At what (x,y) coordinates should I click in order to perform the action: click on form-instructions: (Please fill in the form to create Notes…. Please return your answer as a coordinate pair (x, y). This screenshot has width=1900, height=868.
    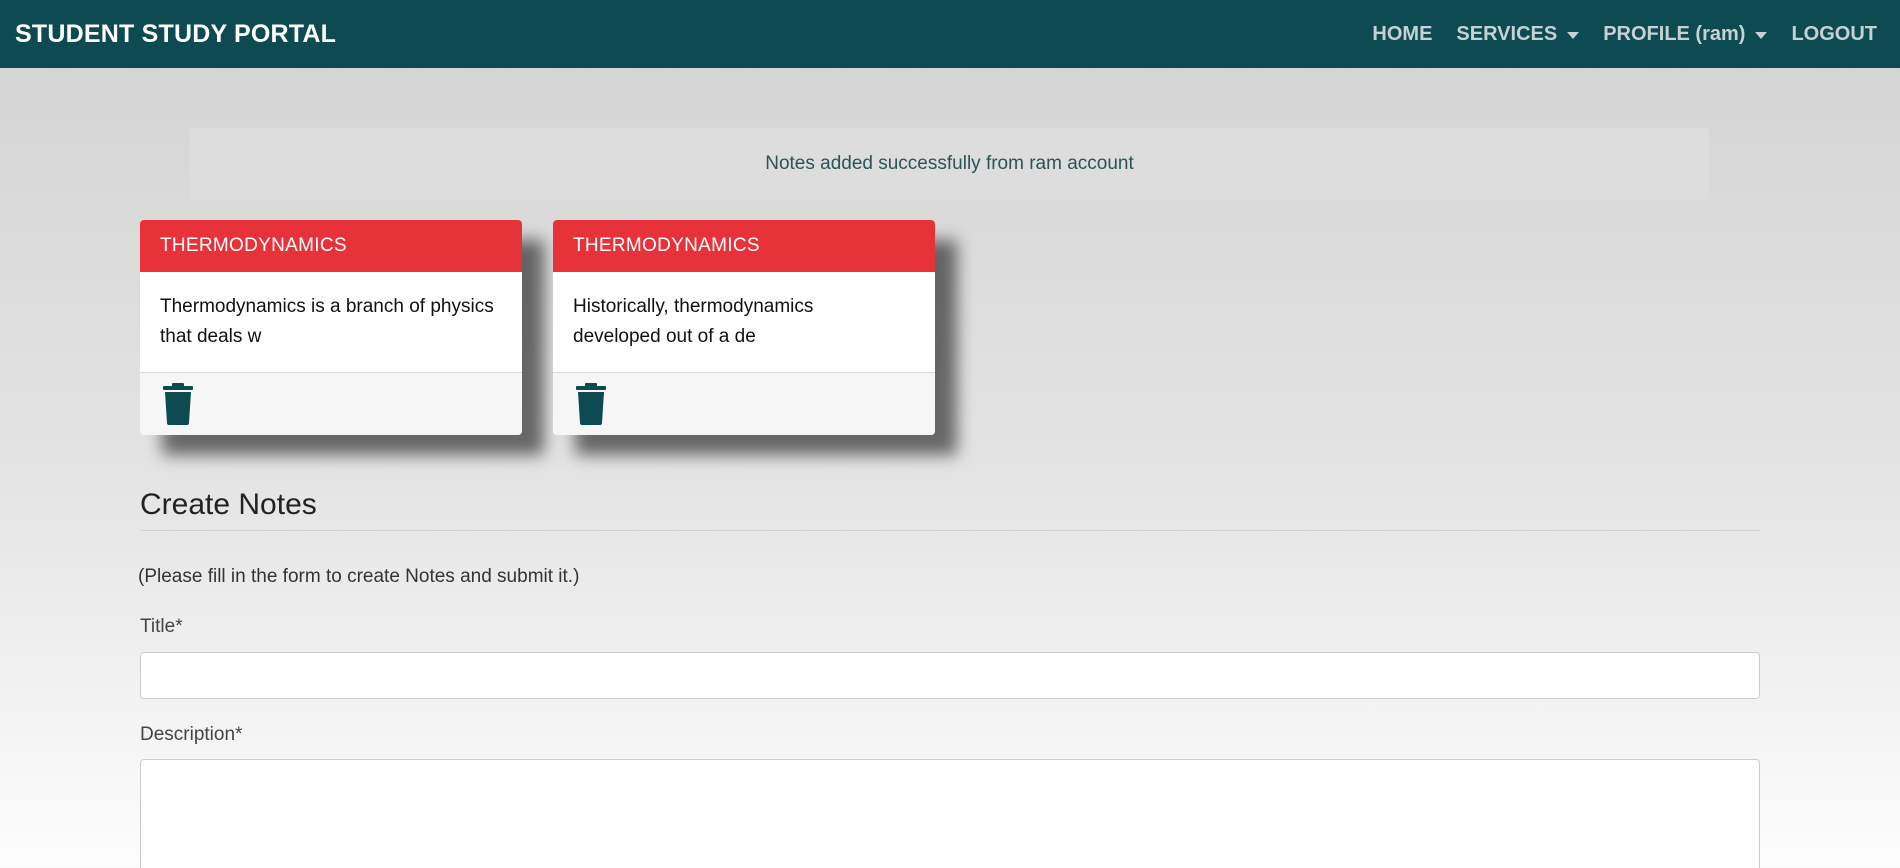
    Looking at the image, I should click on (359, 576).